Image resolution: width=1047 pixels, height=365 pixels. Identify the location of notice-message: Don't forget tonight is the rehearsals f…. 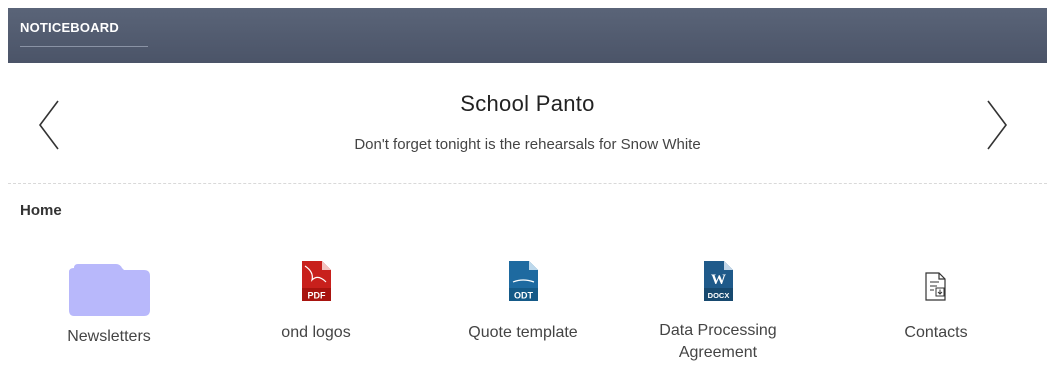
(527, 144).